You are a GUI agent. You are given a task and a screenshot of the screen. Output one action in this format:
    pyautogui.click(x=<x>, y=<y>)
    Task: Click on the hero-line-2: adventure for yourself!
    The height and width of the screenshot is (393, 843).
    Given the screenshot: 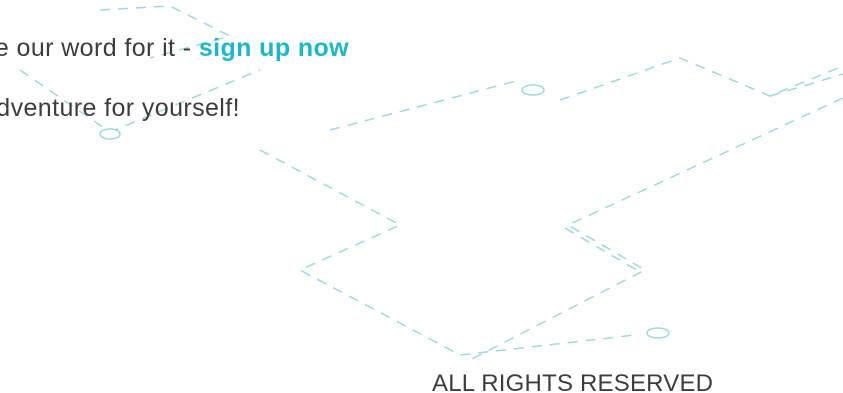 What is the action you would take?
    pyautogui.click(x=120, y=108)
    